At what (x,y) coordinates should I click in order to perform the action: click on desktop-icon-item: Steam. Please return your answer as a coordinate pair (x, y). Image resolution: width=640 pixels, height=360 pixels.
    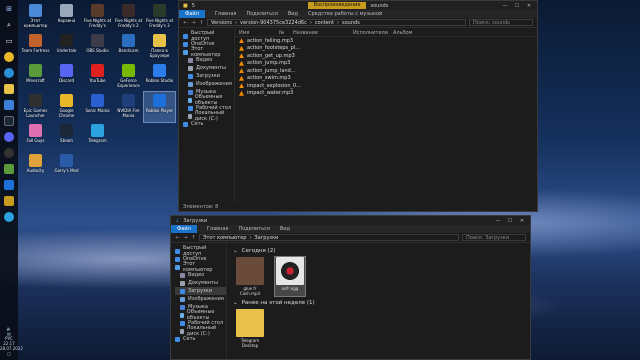
    Looking at the image, I should click on (66, 137).